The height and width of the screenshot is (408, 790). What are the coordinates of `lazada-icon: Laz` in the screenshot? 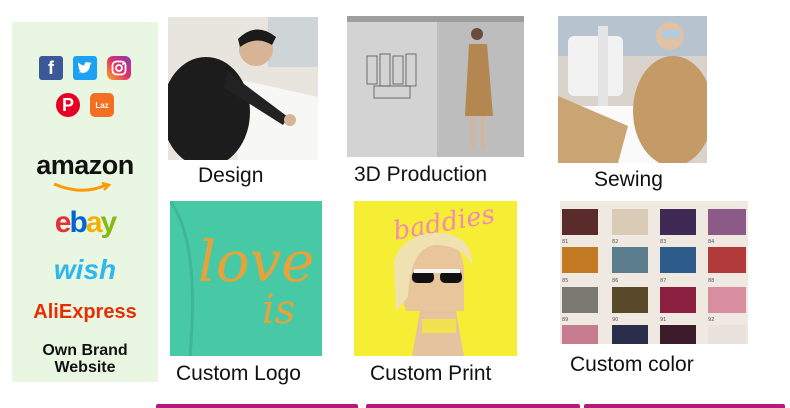 It's located at (102, 105).